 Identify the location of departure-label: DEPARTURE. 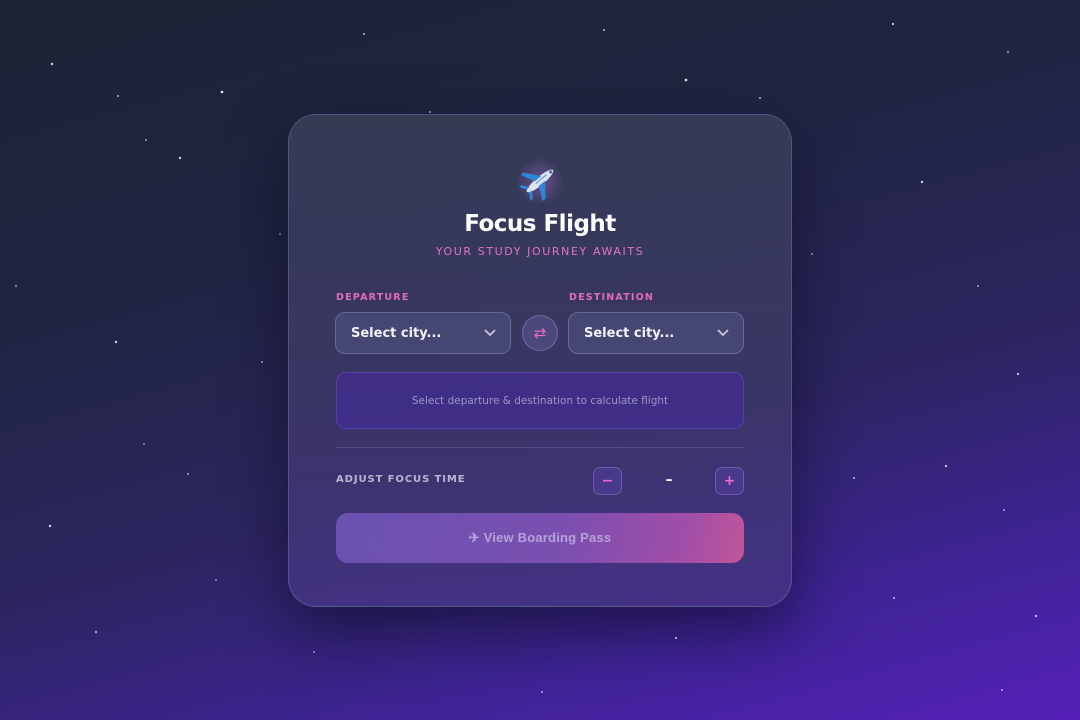
(373, 297).